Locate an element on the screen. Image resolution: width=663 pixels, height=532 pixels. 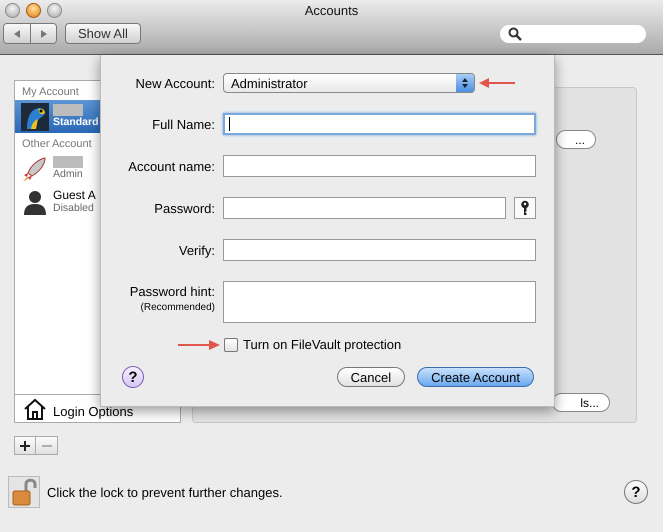
account-role: Standard is located at coordinates (76, 122).